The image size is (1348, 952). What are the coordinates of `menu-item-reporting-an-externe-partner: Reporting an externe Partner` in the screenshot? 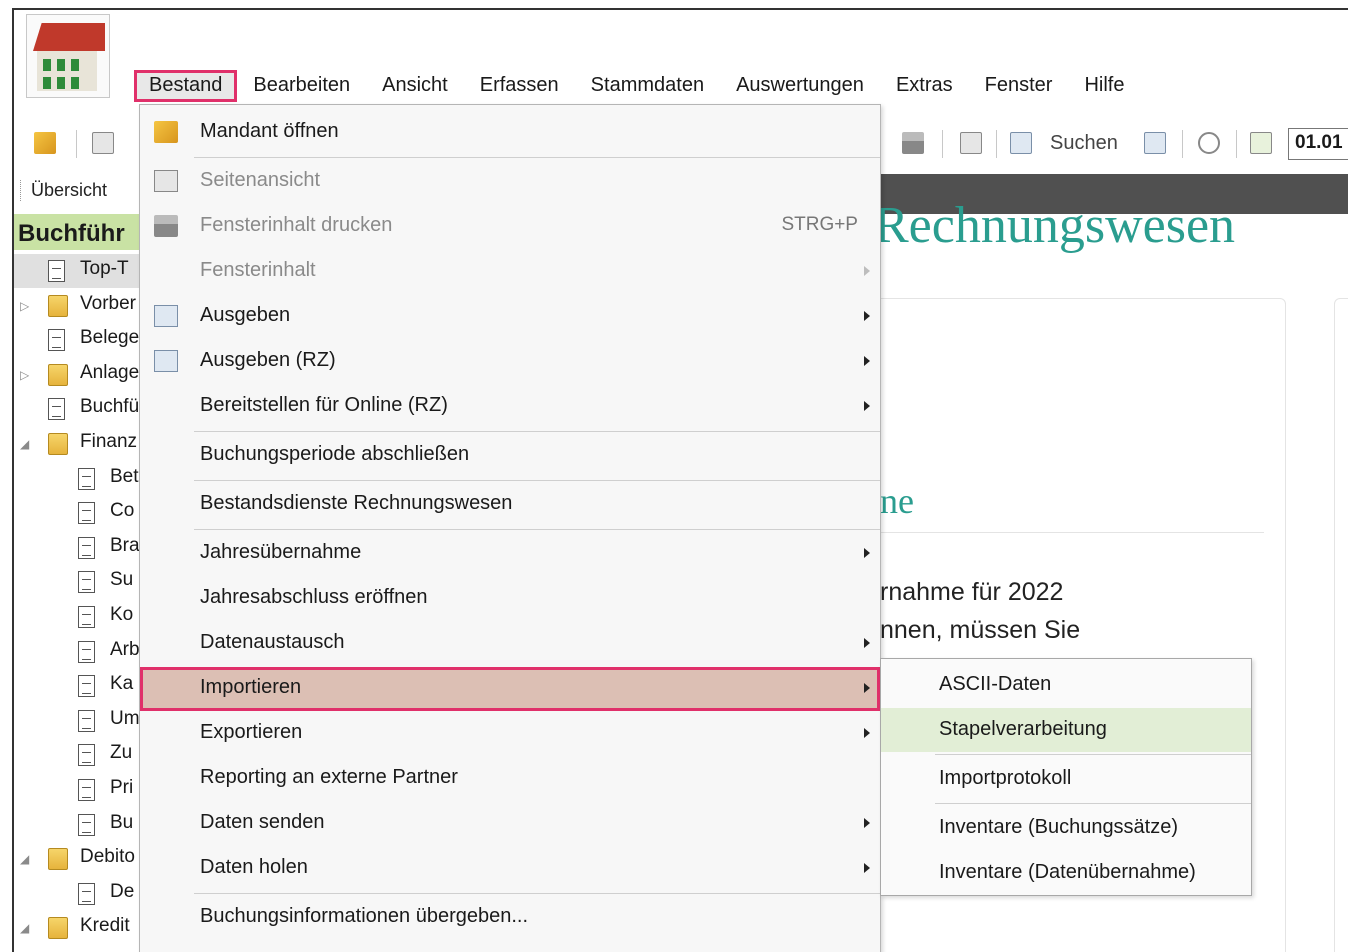 It's located at (510, 779).